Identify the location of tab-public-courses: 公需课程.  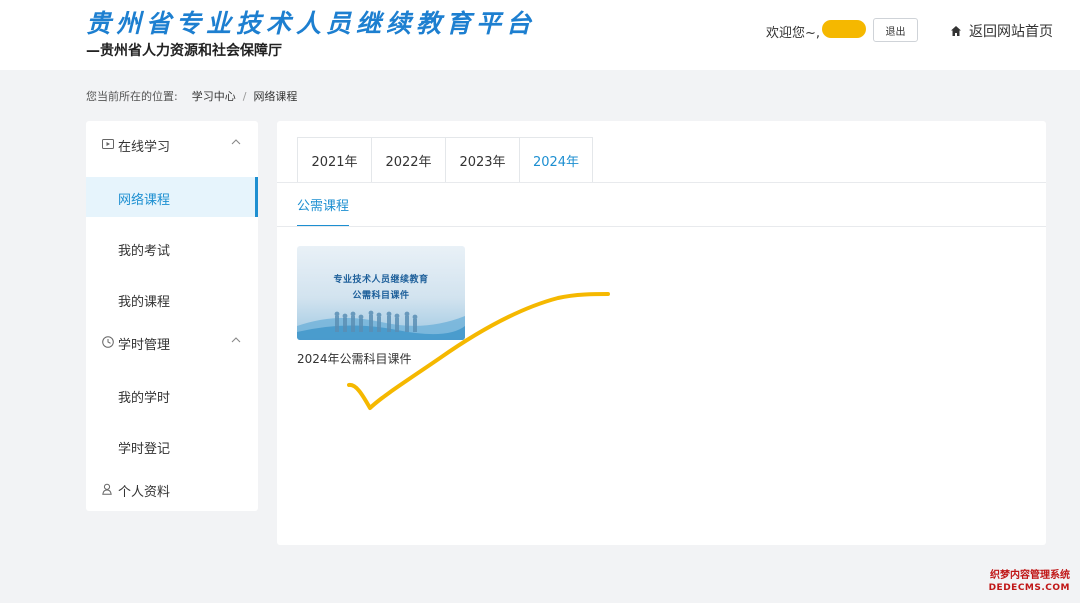
(323, 211).